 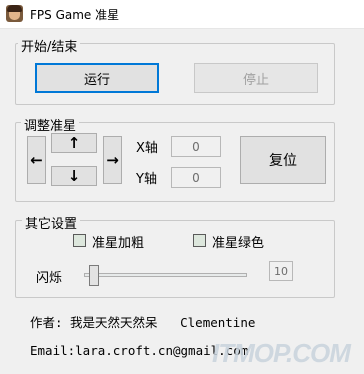 What do you see at coordinates (49, 278) in the screenshot?
I see `blink-label: 闪烁` at bounding box center [49, 278].